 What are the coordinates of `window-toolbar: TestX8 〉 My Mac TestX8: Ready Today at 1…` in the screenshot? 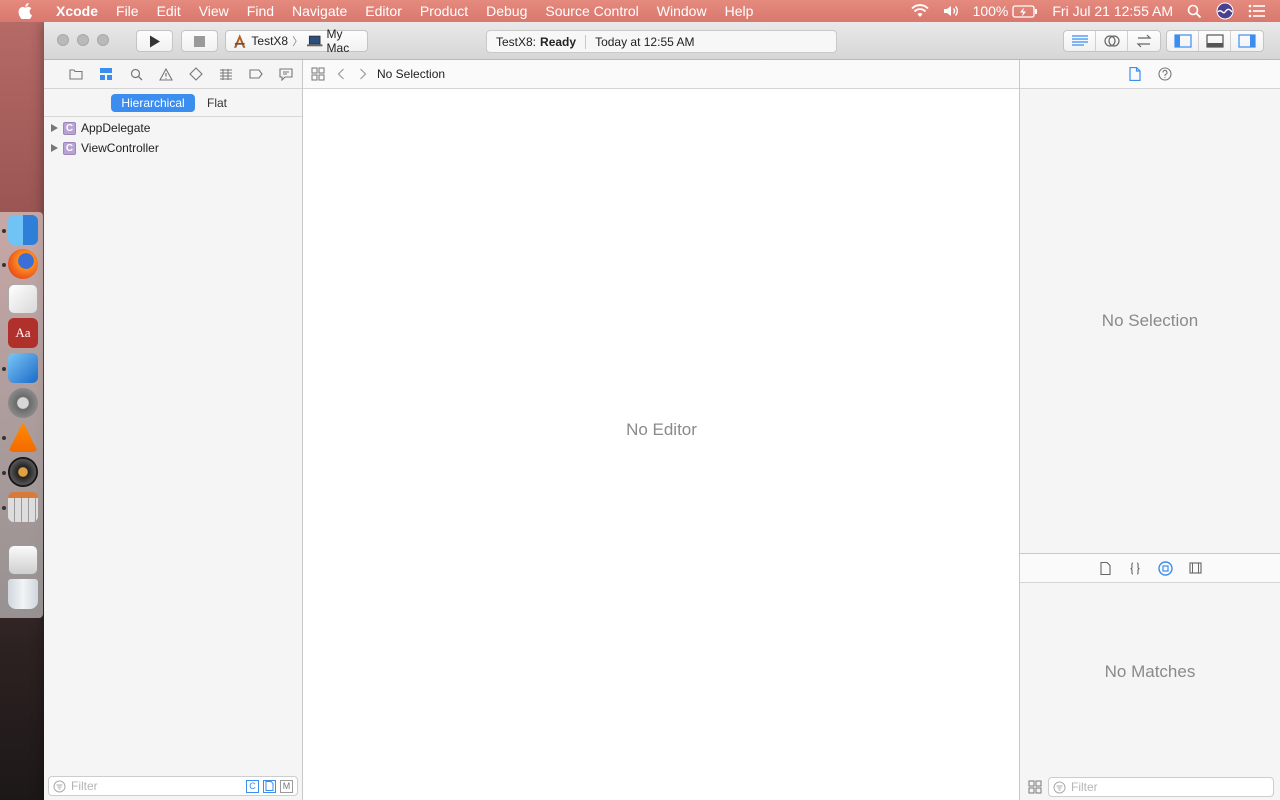 It's located at (662, 41).